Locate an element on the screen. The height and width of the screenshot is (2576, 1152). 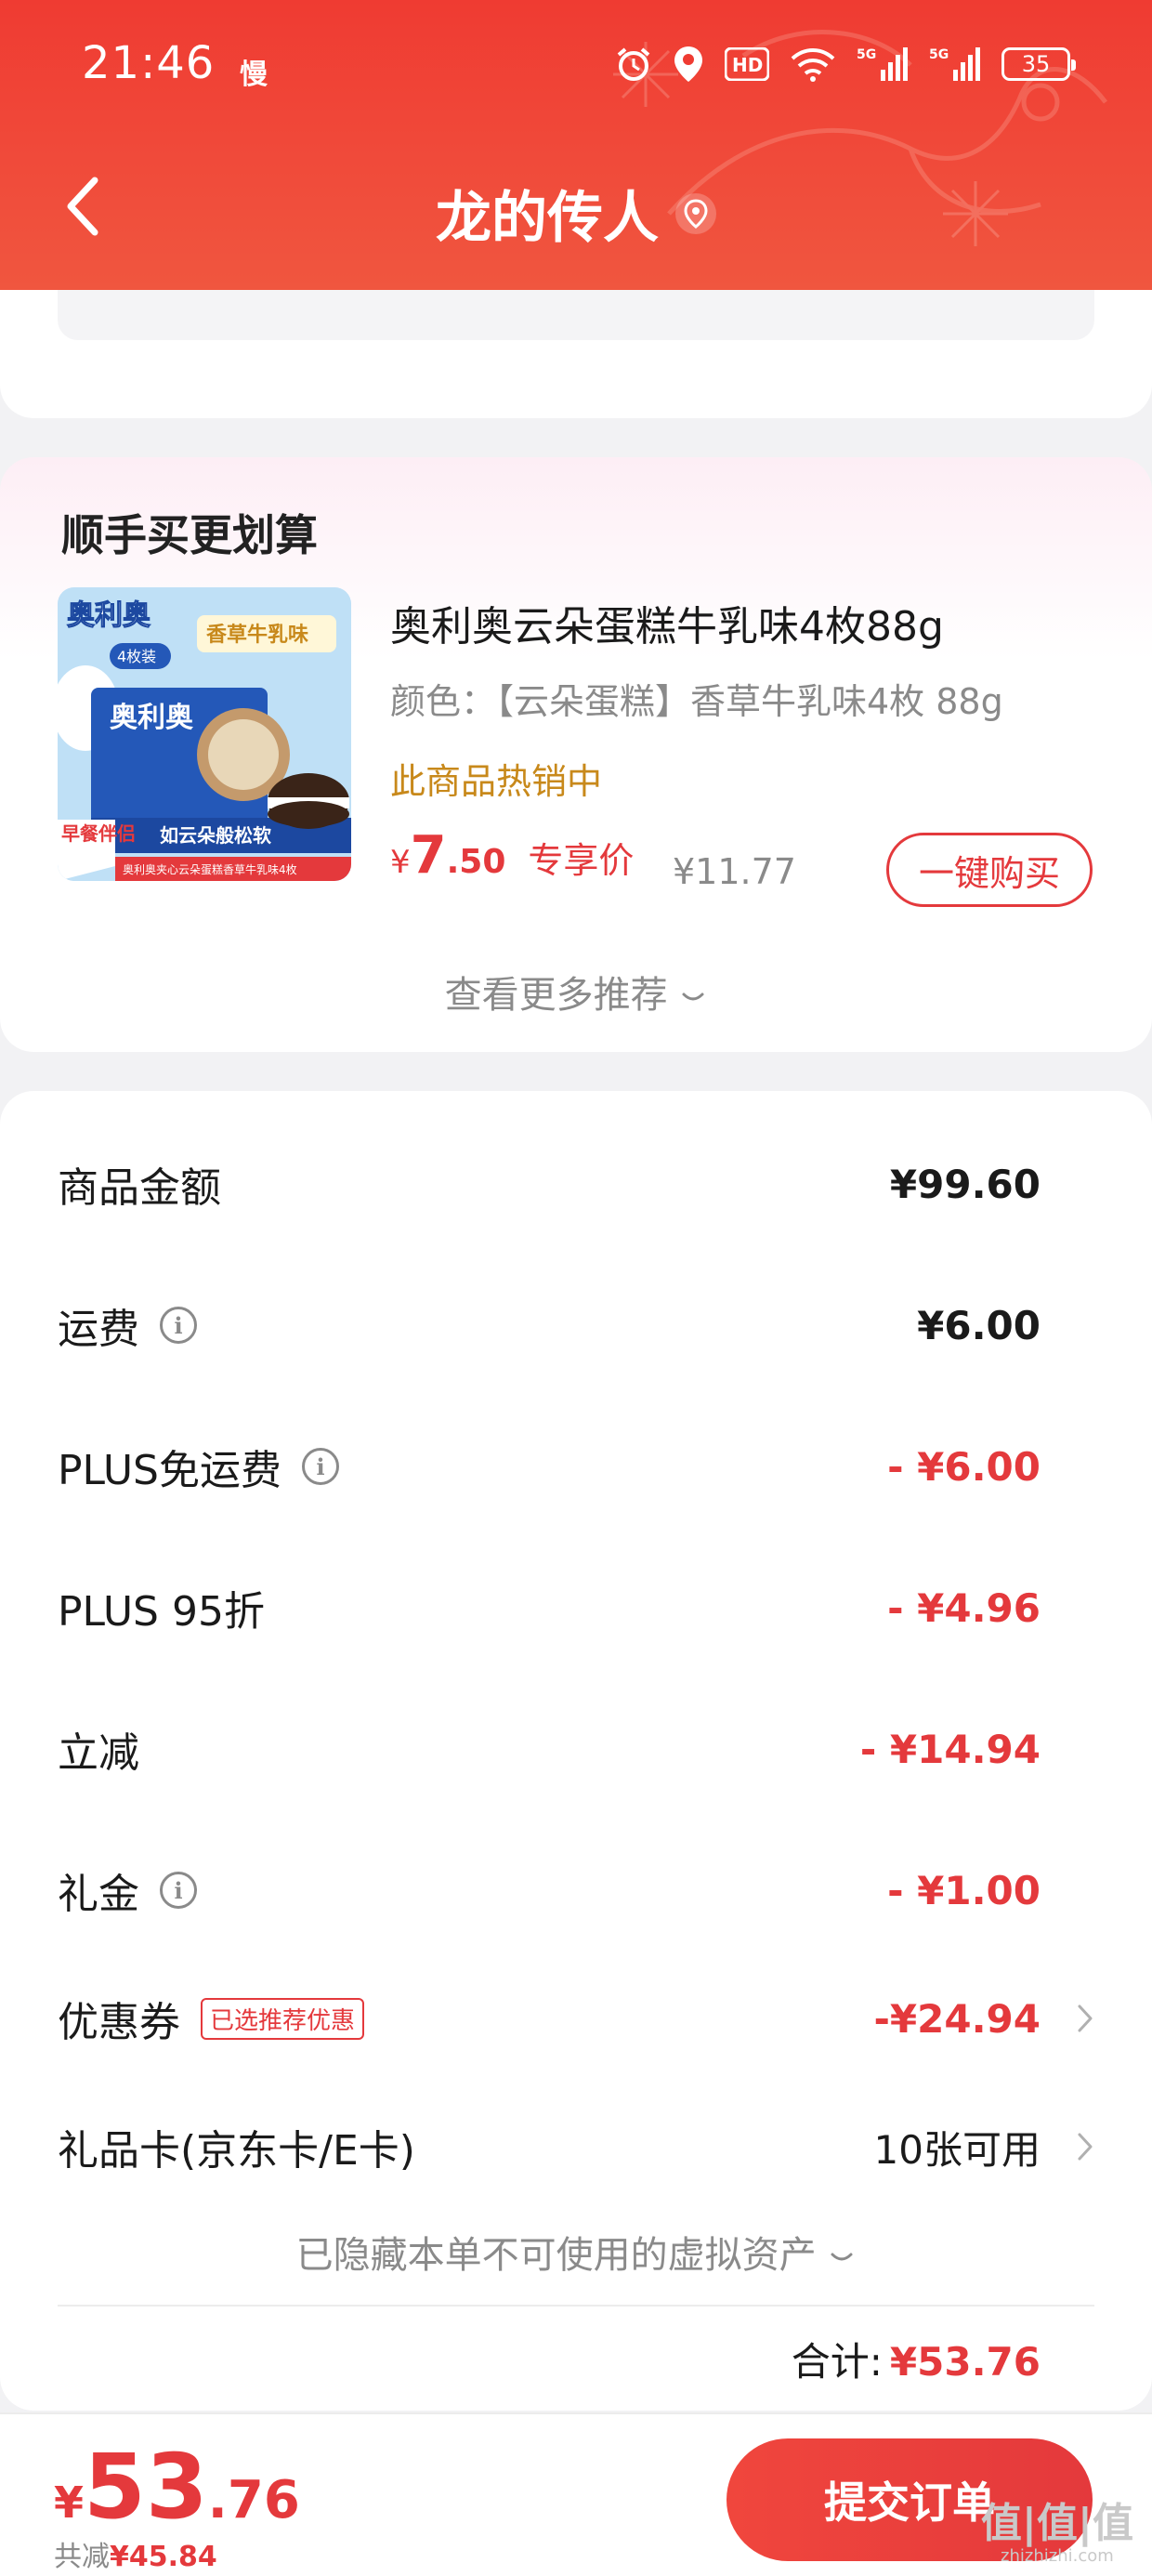
battery-level: 35 is located at coordinates (1036, 64).